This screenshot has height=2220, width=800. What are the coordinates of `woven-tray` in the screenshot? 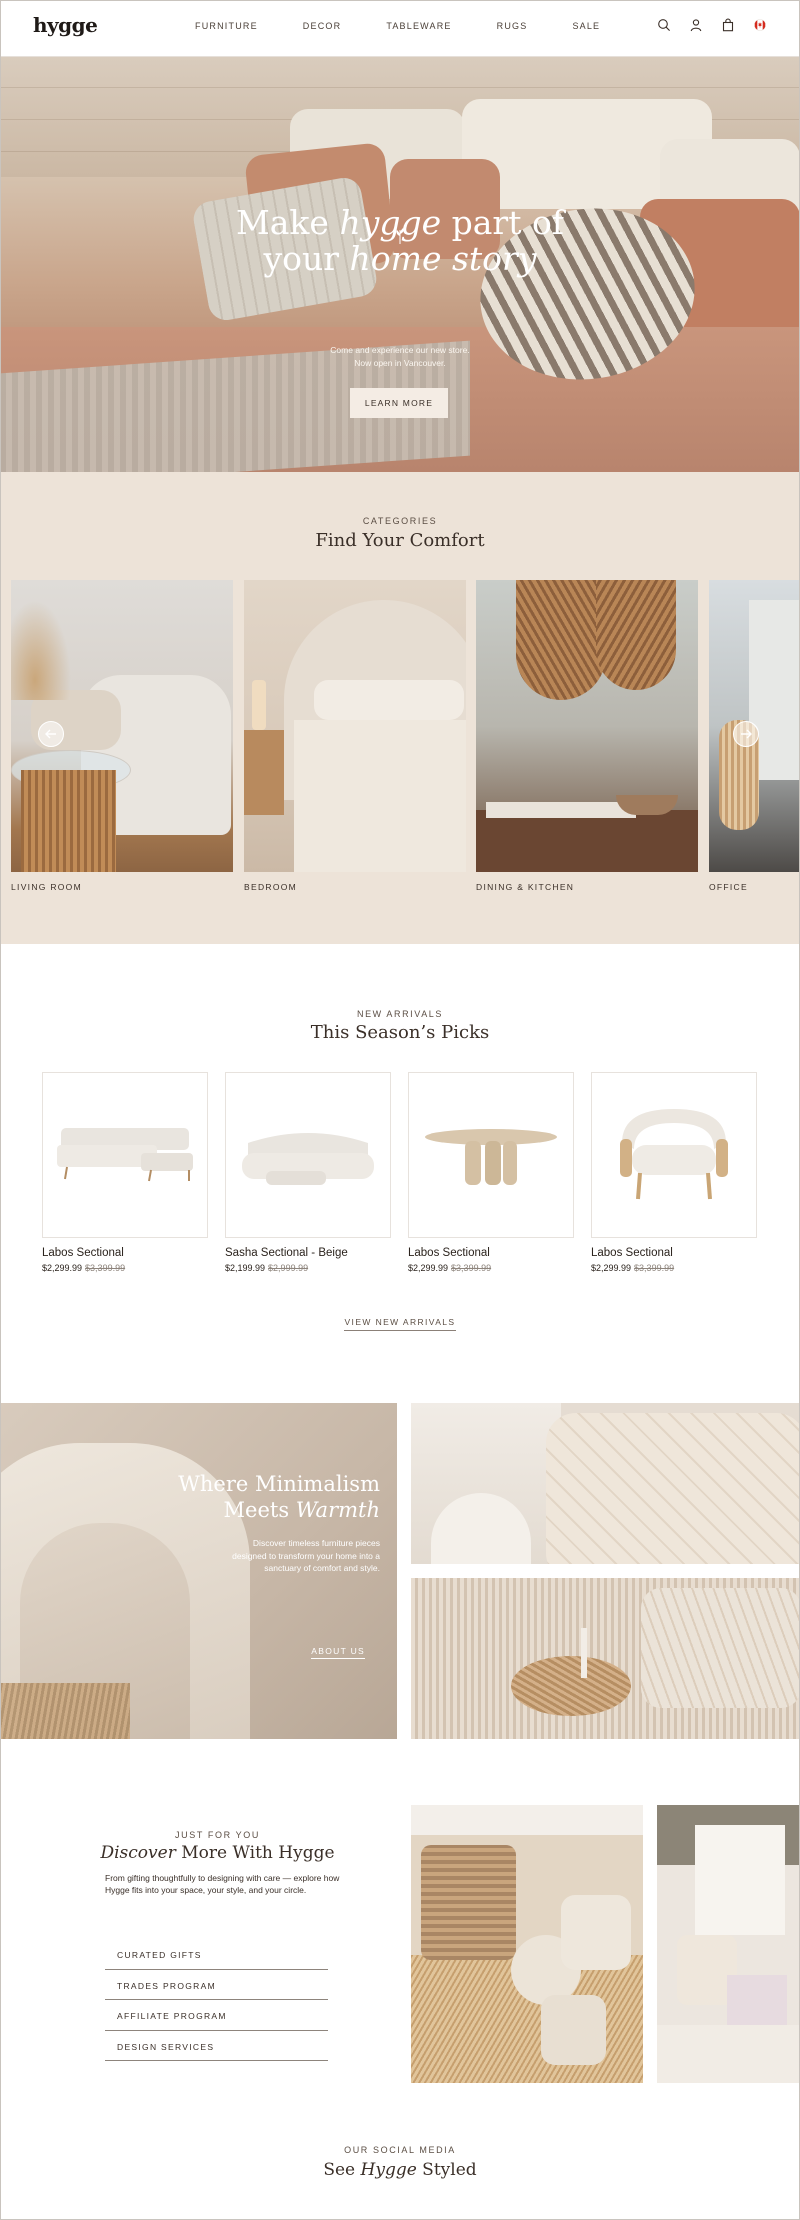 It's located at (571, 1686).